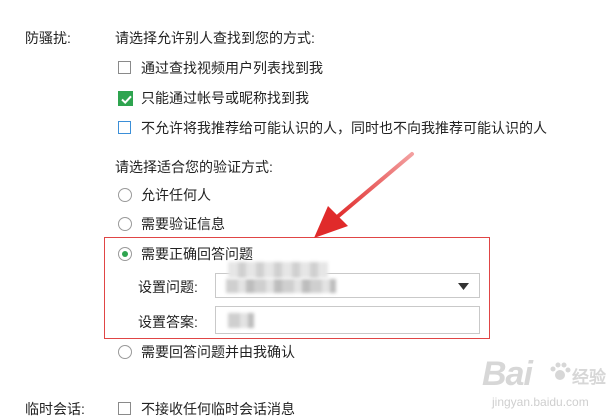 The width and height of the screenshot is (609, 420). I want to click on find-option-label: 只能通过帐号或昵称找到我, so click(225, 98).